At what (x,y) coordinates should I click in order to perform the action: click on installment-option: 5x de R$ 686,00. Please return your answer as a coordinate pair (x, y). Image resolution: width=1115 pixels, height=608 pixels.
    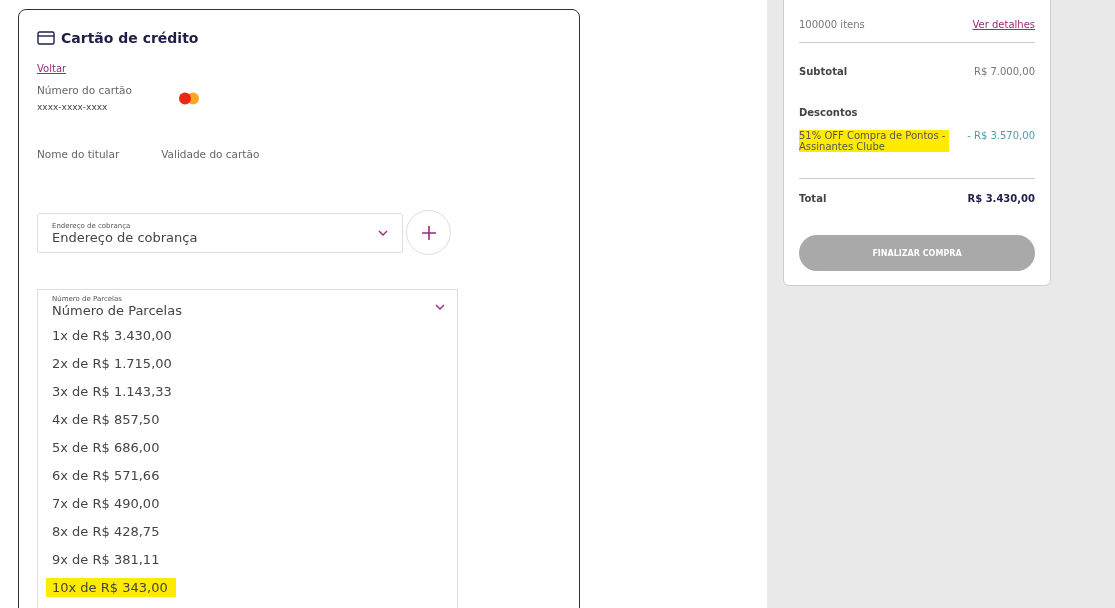
    Looking at the image, I should click on (107, 447).